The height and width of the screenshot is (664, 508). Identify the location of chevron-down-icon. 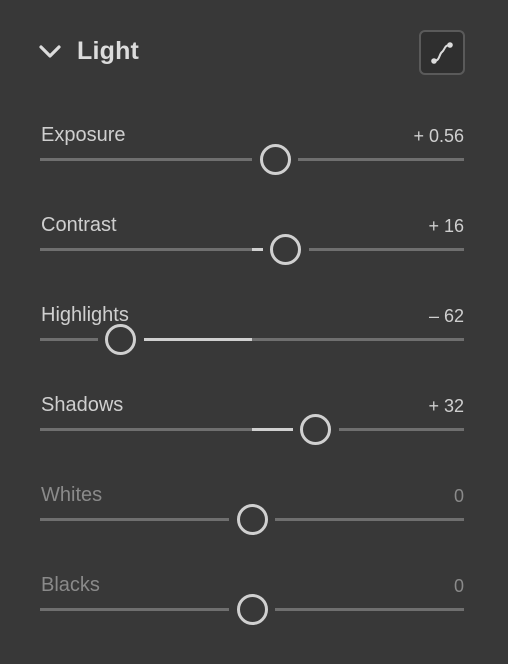
(50, 52).